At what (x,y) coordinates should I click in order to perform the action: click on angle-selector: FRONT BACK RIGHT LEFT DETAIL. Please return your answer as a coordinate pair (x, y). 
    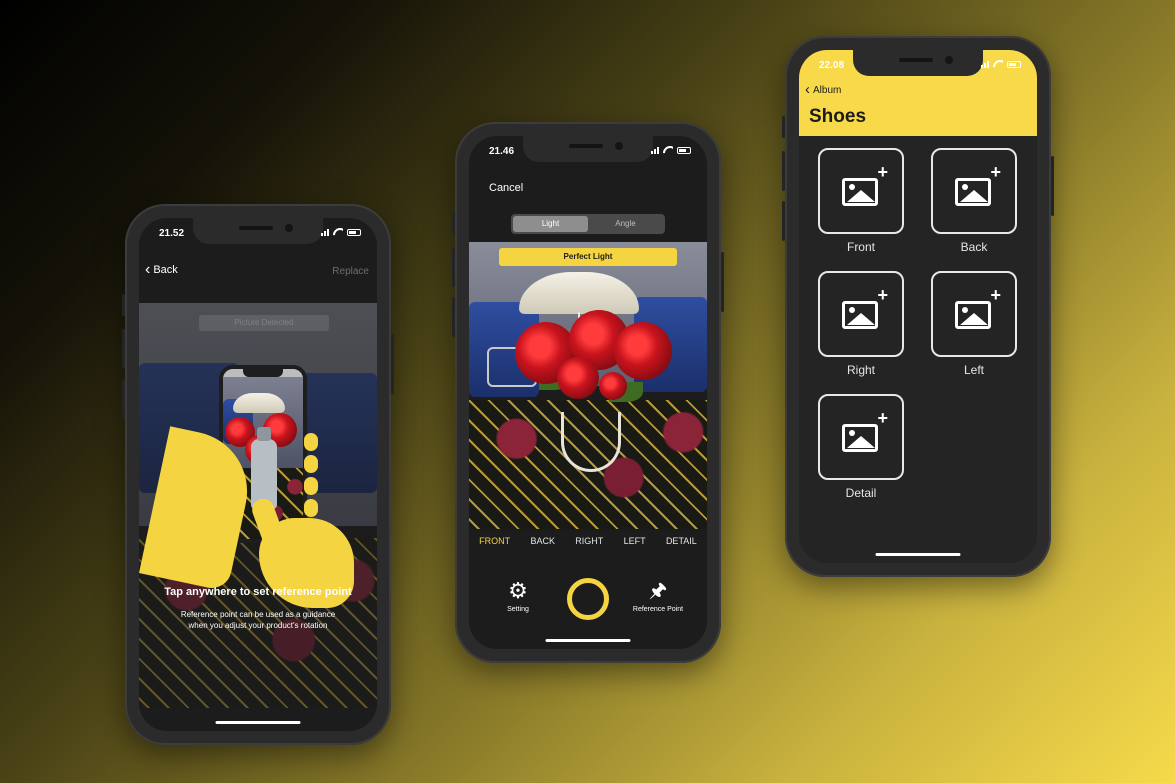
    Looking at the image, I should click on (588, 543).